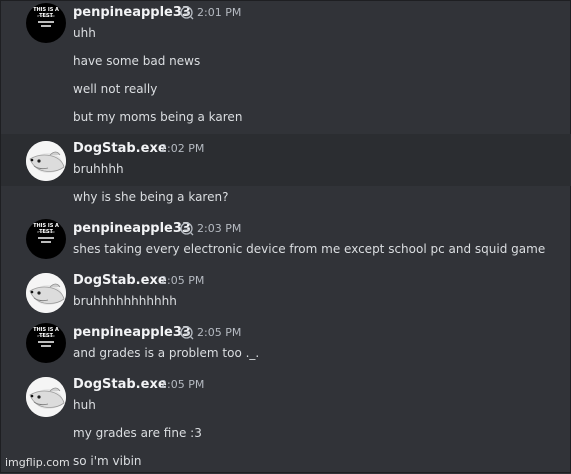 The width and height of the screenshot is (571, 474). Describe the element at coordinates (182, 148) in the screenshot. I see `message-timestamp: 2:02 PM` at that location.